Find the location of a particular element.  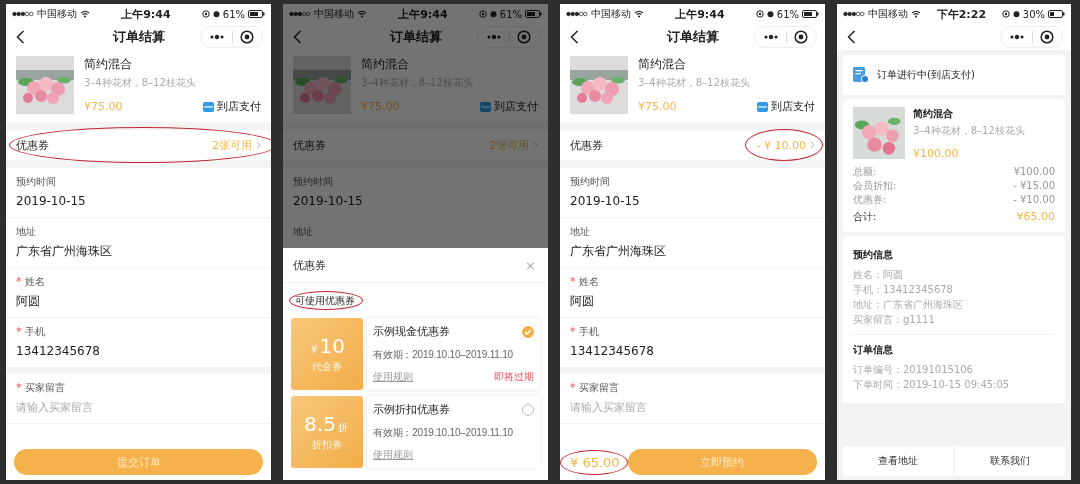

status-time: 下午2:22 is located at coordinates (961, 14).